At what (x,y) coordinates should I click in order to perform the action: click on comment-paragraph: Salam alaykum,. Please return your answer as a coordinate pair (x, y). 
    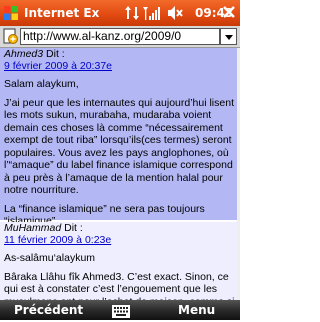
    Looking at the image, I should click on (41, 84).